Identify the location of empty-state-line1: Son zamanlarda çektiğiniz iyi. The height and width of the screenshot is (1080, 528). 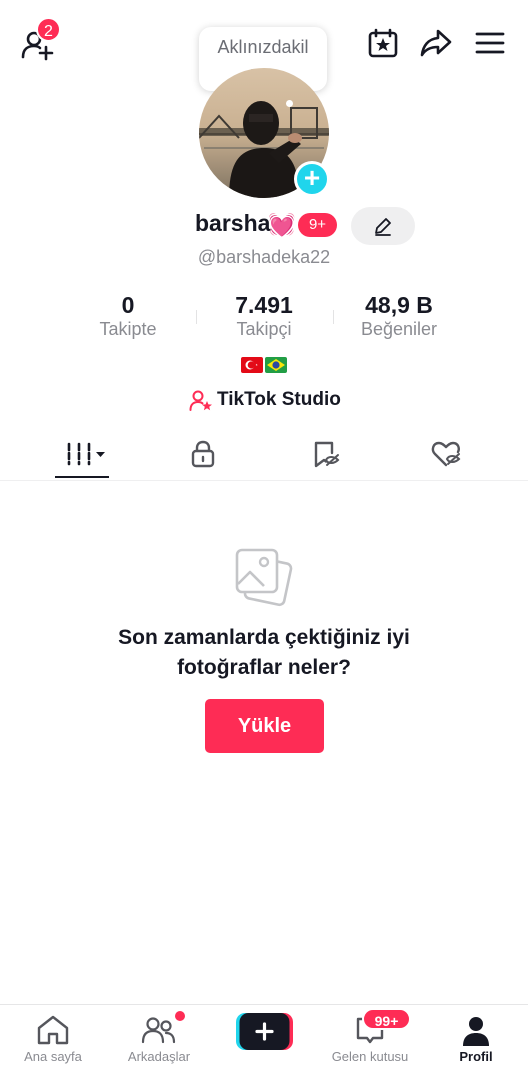
(264, 637).